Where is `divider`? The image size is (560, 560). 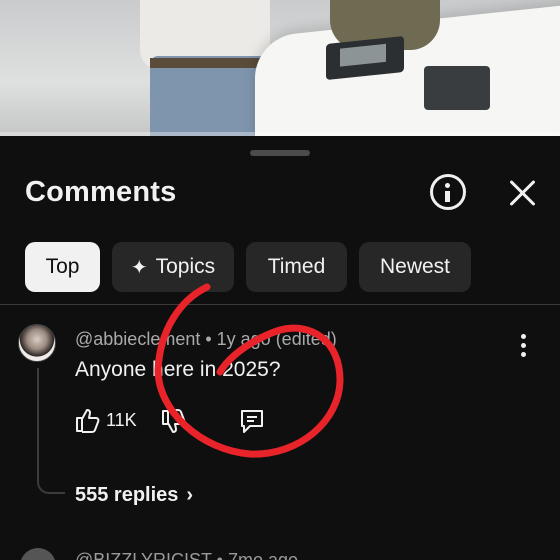
divider is located at coordinates (280, 304).